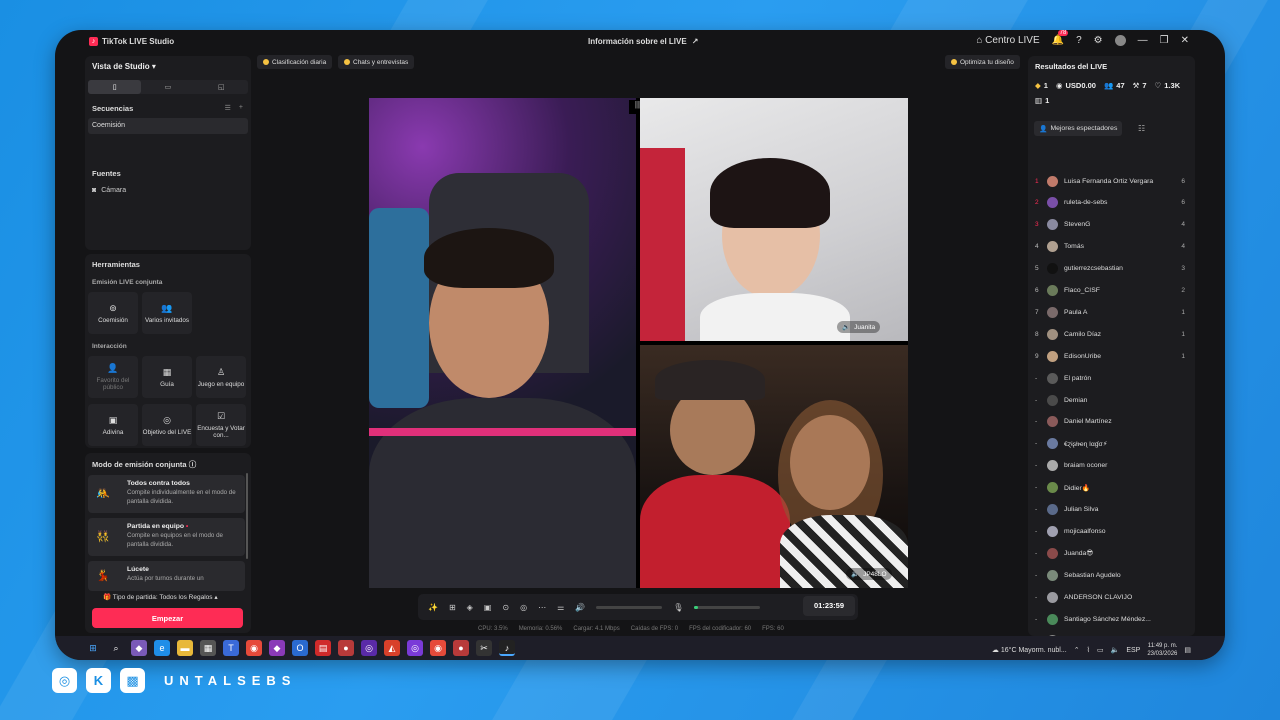  I want to click on landscape-view-tab: ▭, so click(167, 87).